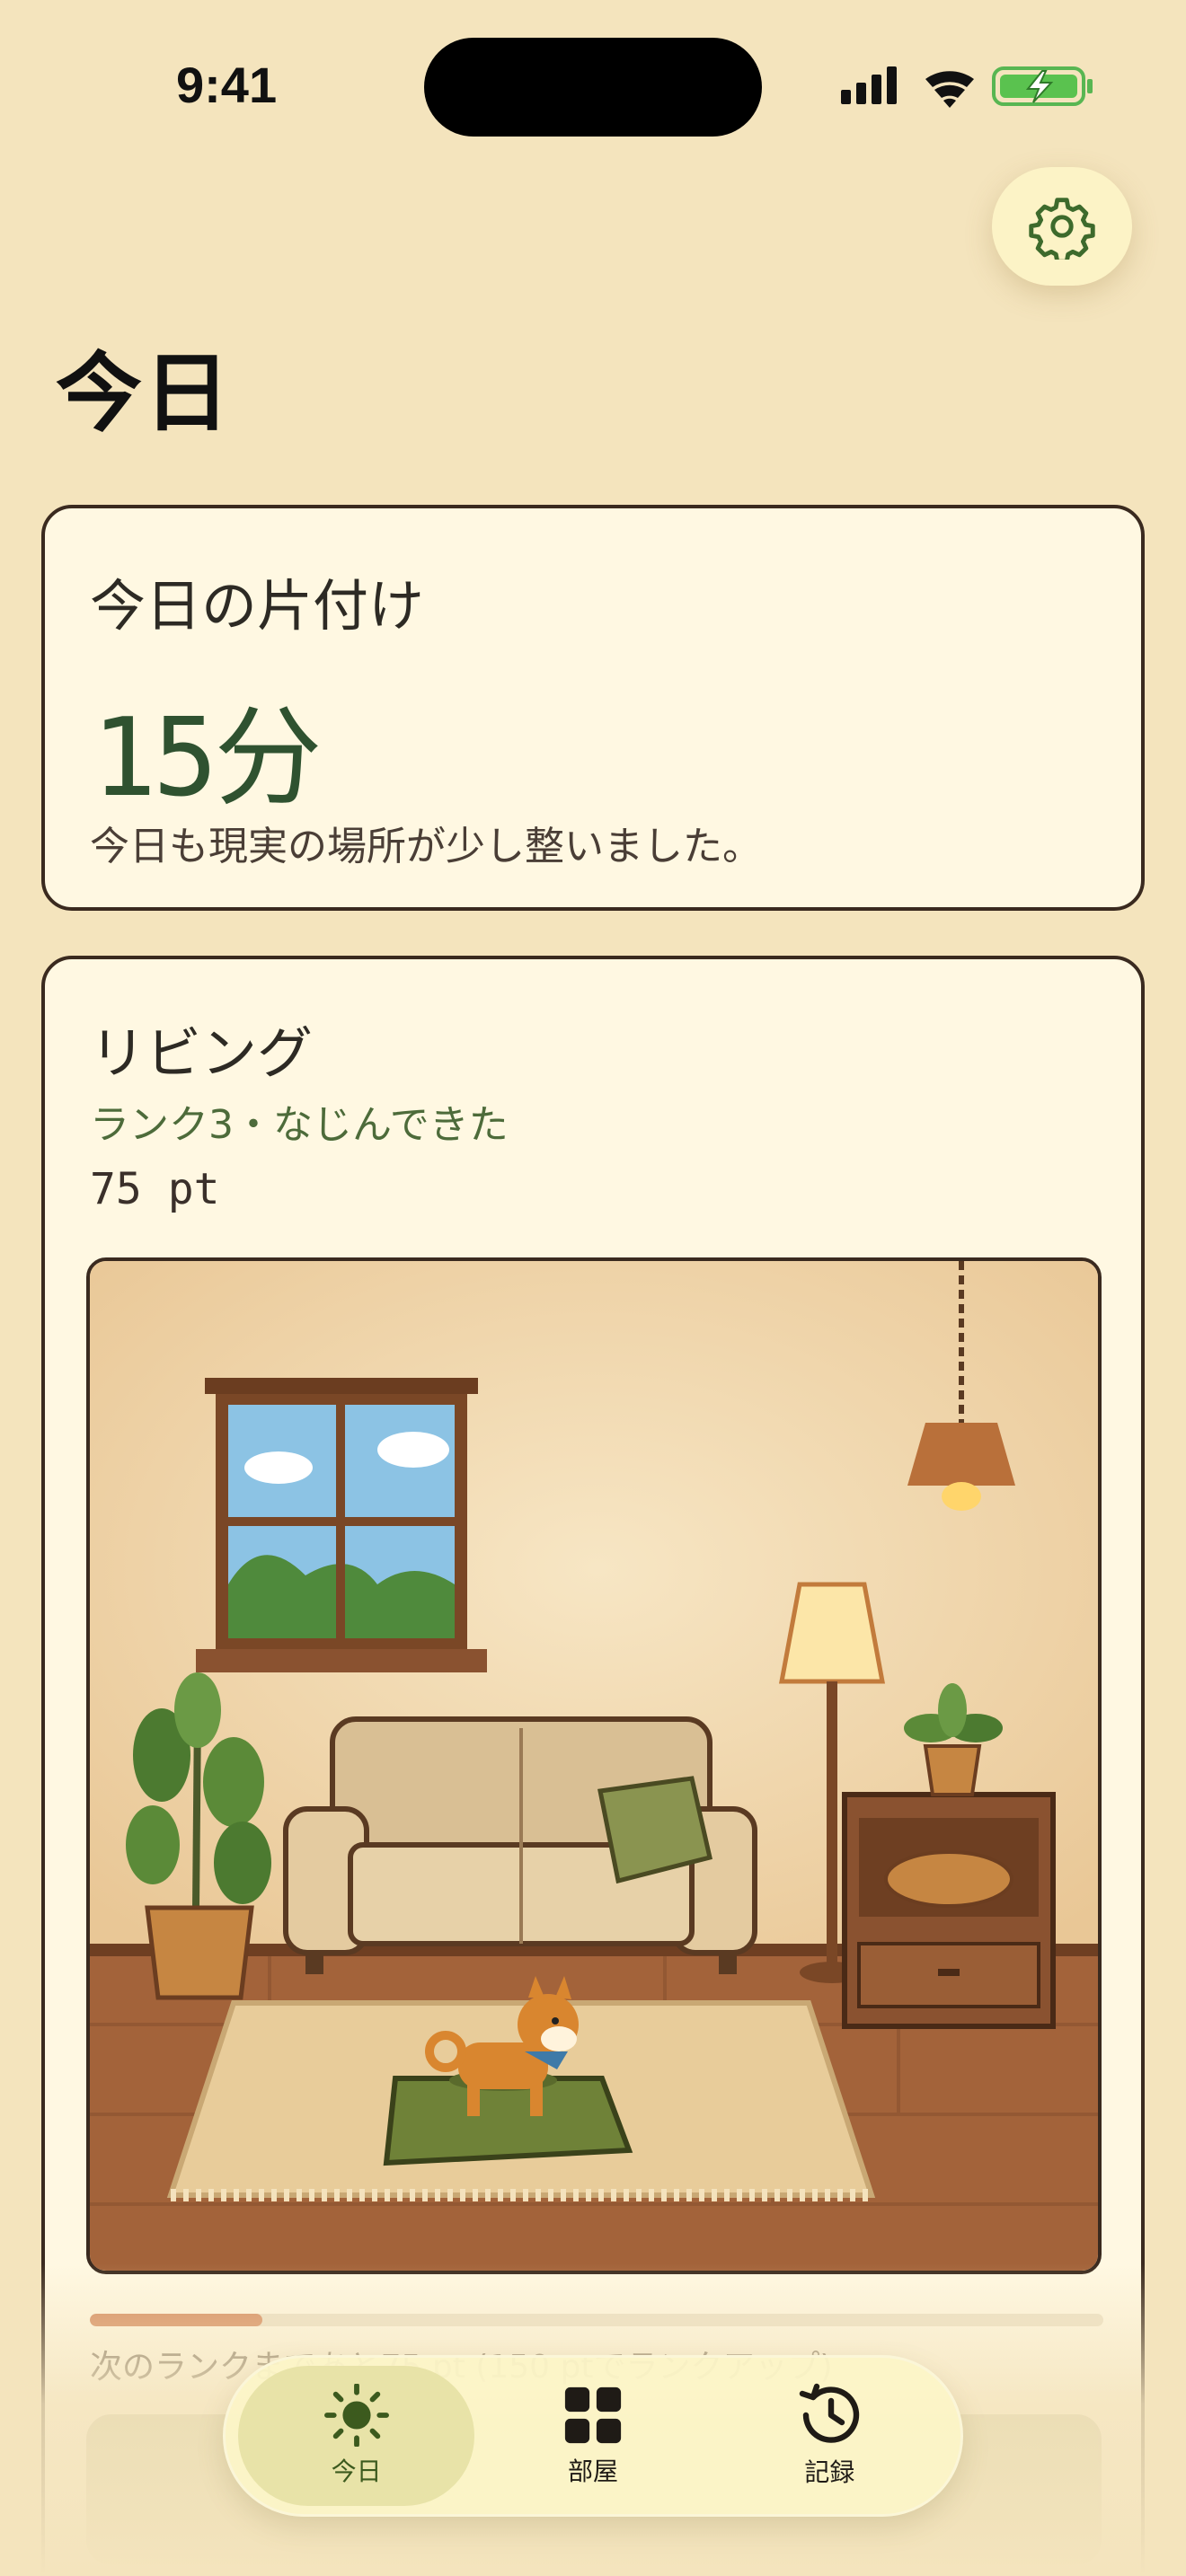 This screenshot has height=2576, width=1186. I want to click on sun-icon, so click(356, 2415).